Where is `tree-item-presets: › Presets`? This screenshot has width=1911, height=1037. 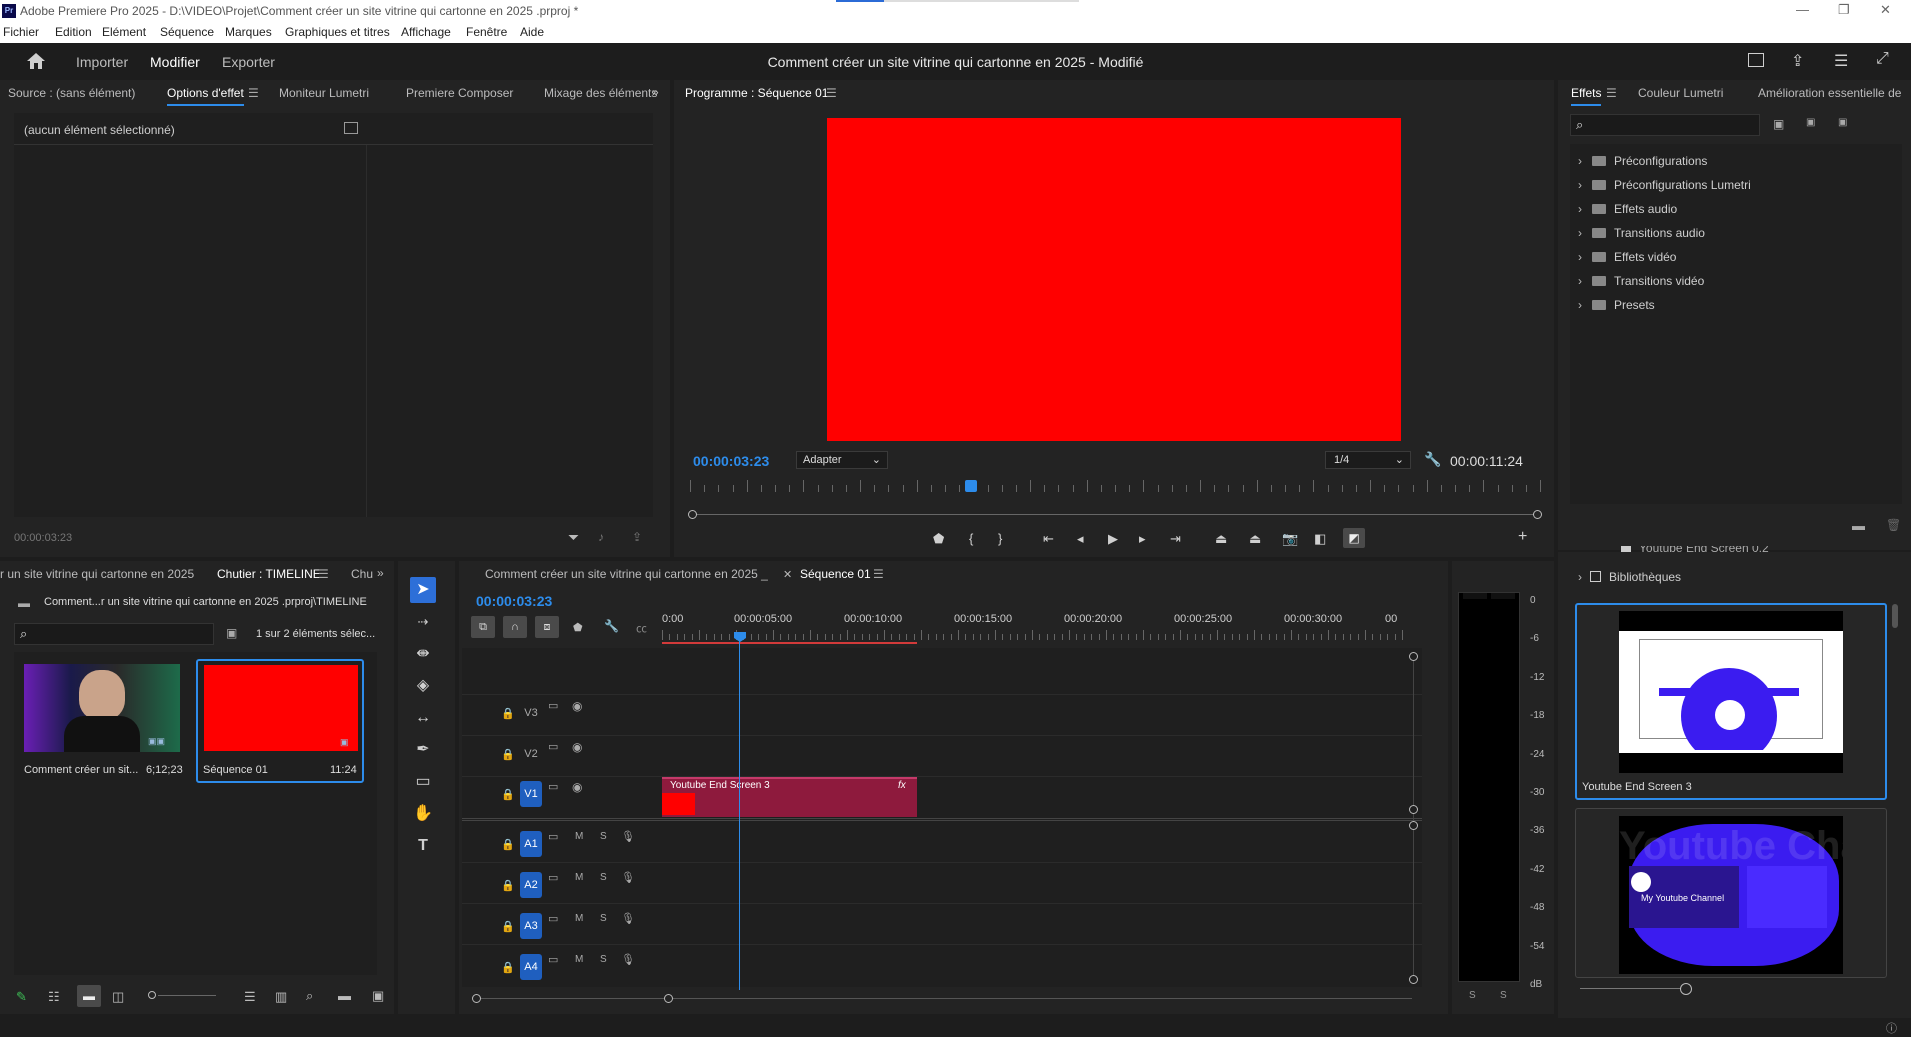
tree-item-presets: › Presets is located at coordinates (1616, 305).